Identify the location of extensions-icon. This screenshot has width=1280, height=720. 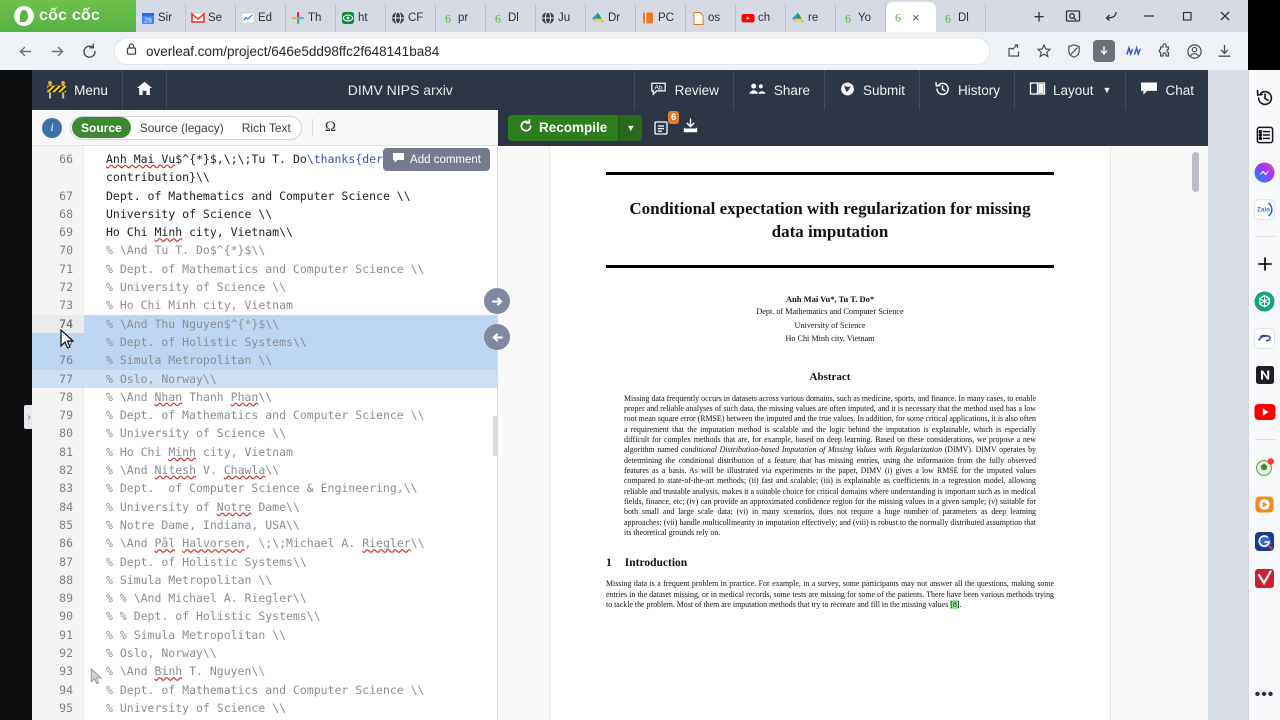
(1164, 51).